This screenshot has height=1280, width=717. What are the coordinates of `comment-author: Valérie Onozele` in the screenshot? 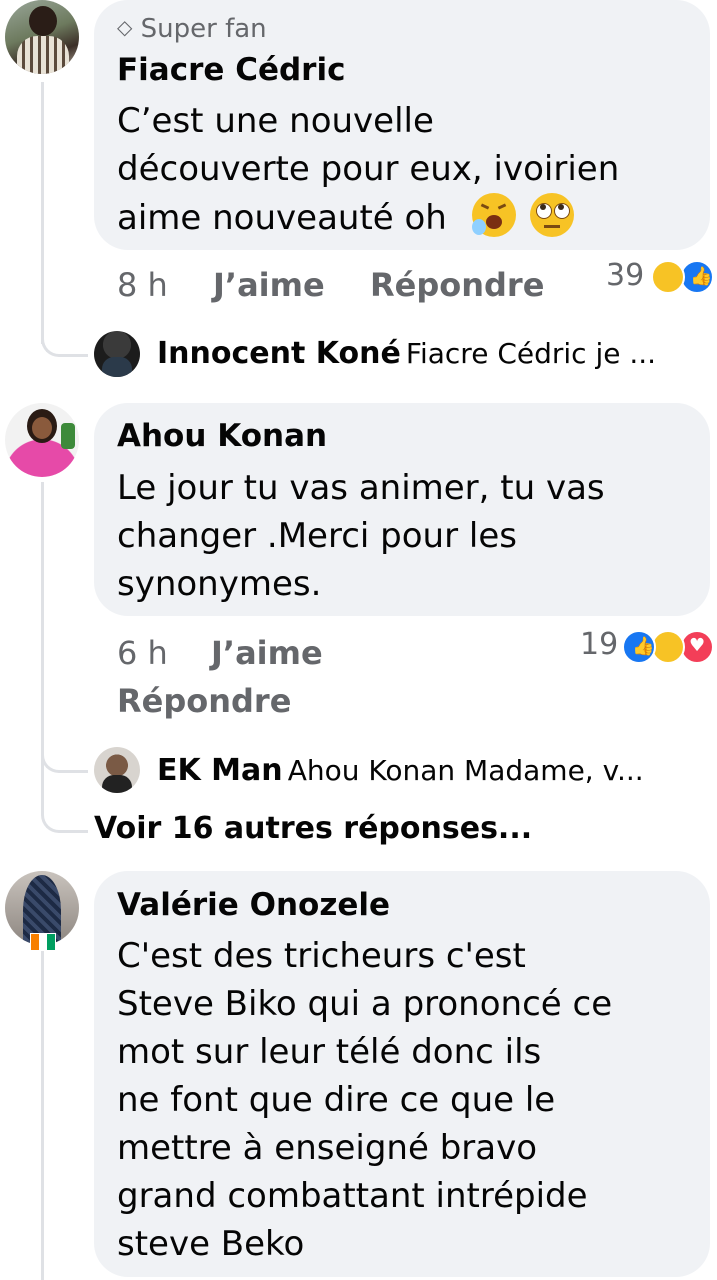 It's located at (253, 905).